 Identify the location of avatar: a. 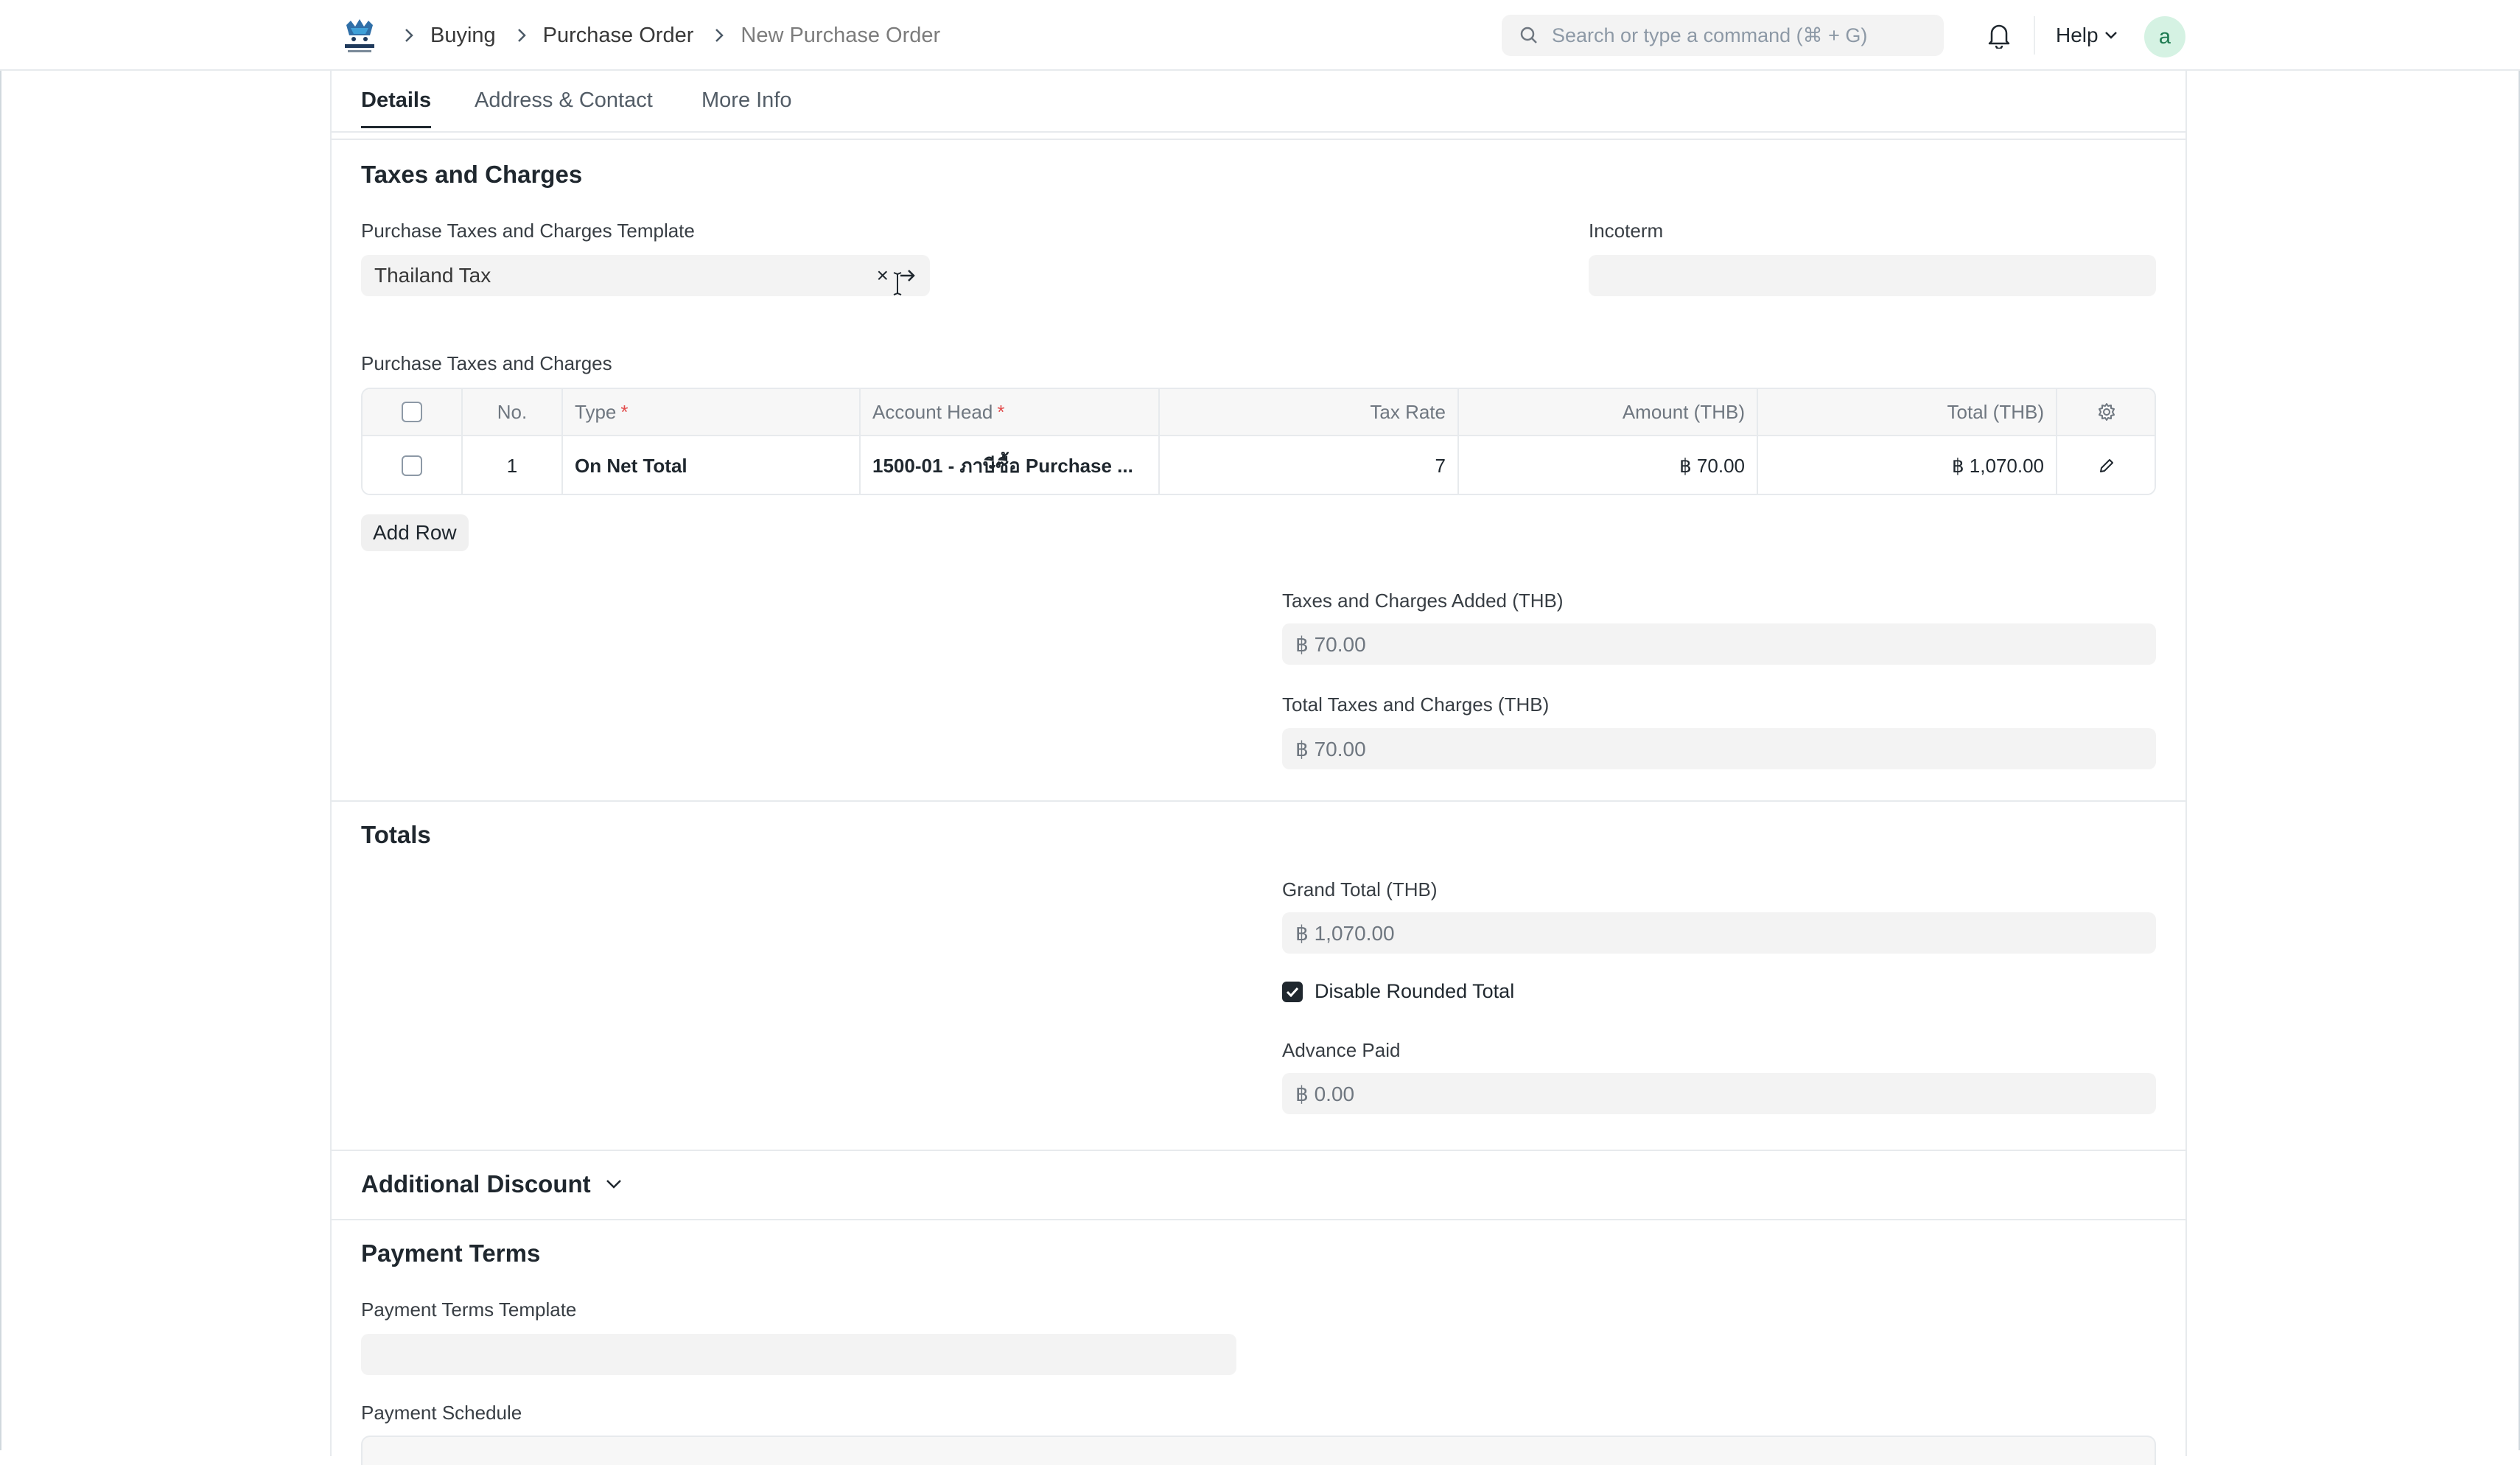
(2164, 36).